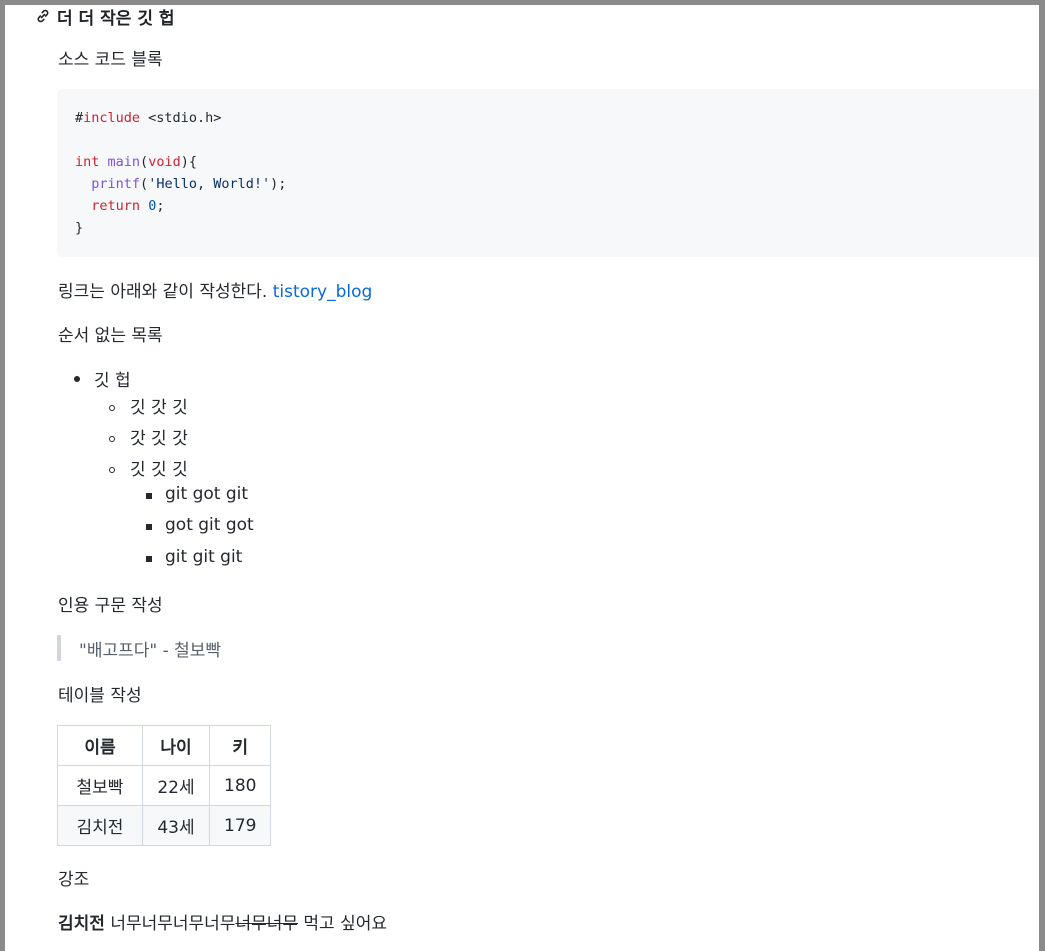 Image resolution: width=1045 pixels, height=951 pixels. I want to click on bold-text: 김치전, so click(81, 924).